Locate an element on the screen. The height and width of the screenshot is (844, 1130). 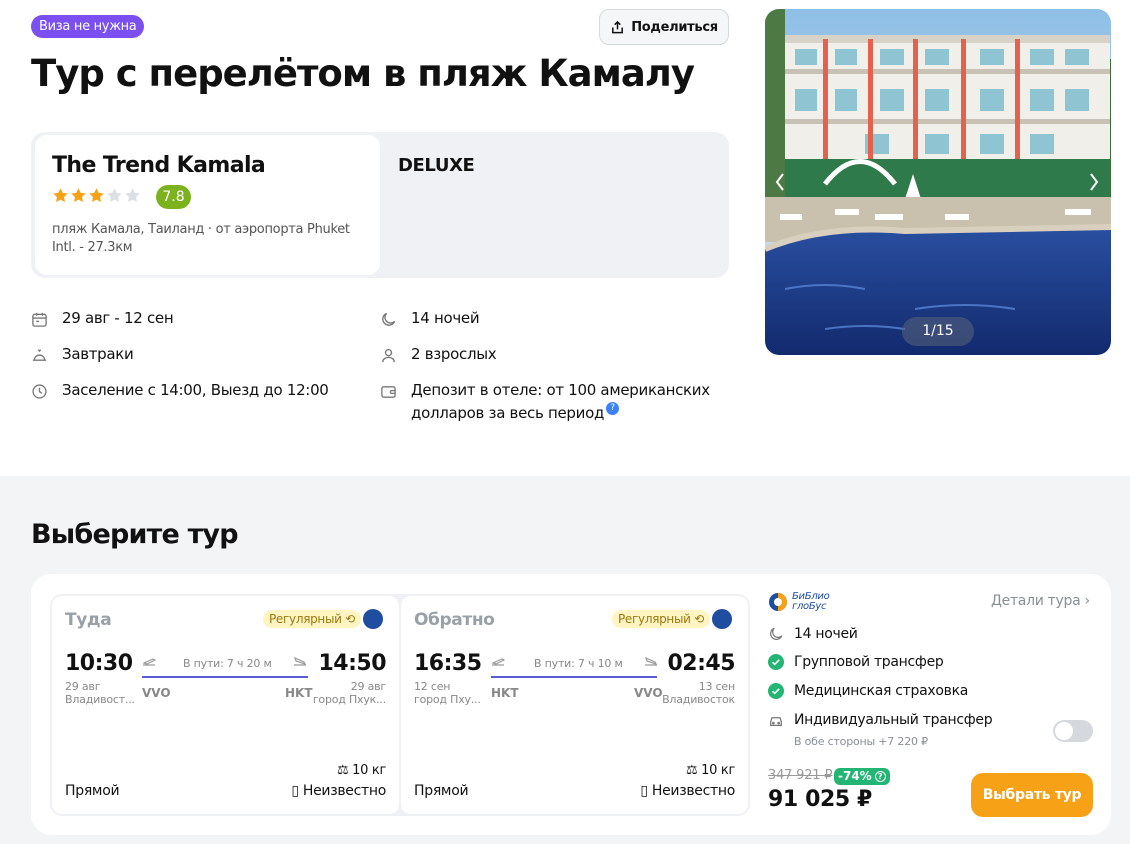
operator-name-2: глоБус is located at coordinates (809, 606).